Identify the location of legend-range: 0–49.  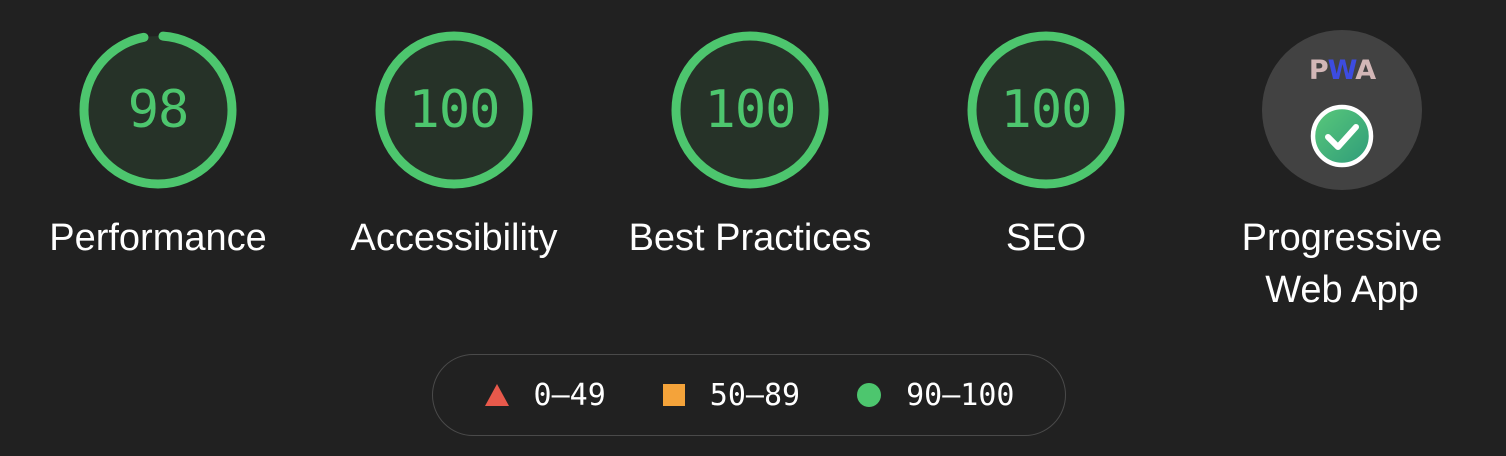
(569, 395).